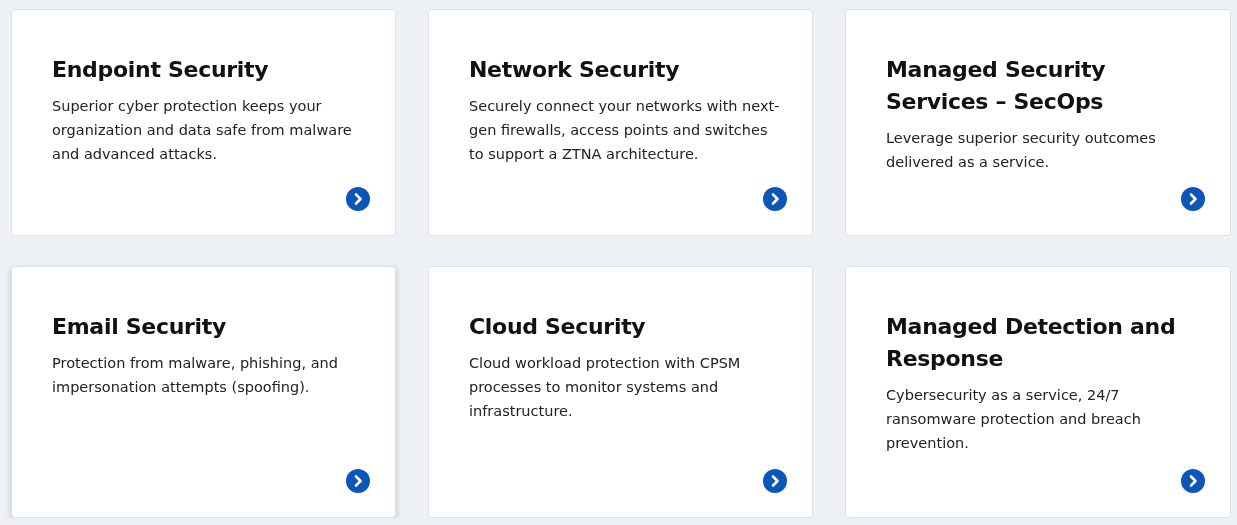  I want to click on card-description: Superior cyber protection keeps your organization and data safe from malware and advanced attacks., so click(202, 130).